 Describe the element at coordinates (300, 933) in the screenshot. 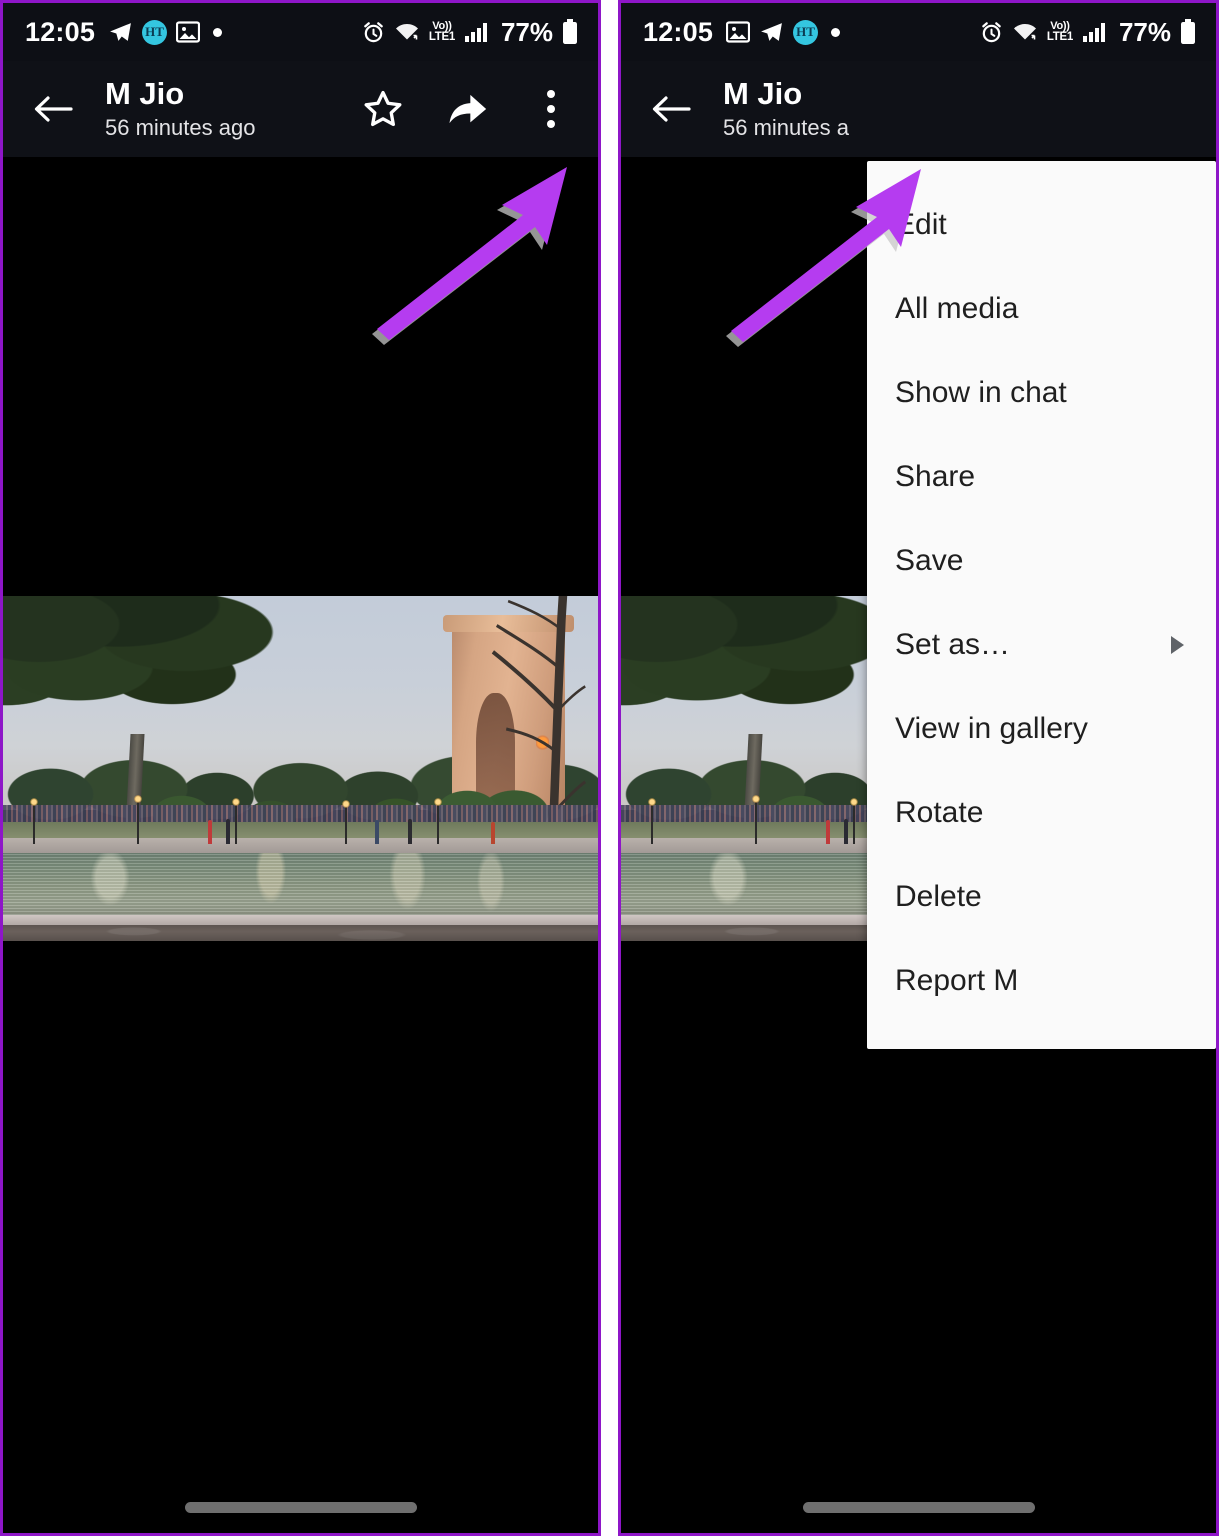

I see `photo-sand-foreground` at that location.